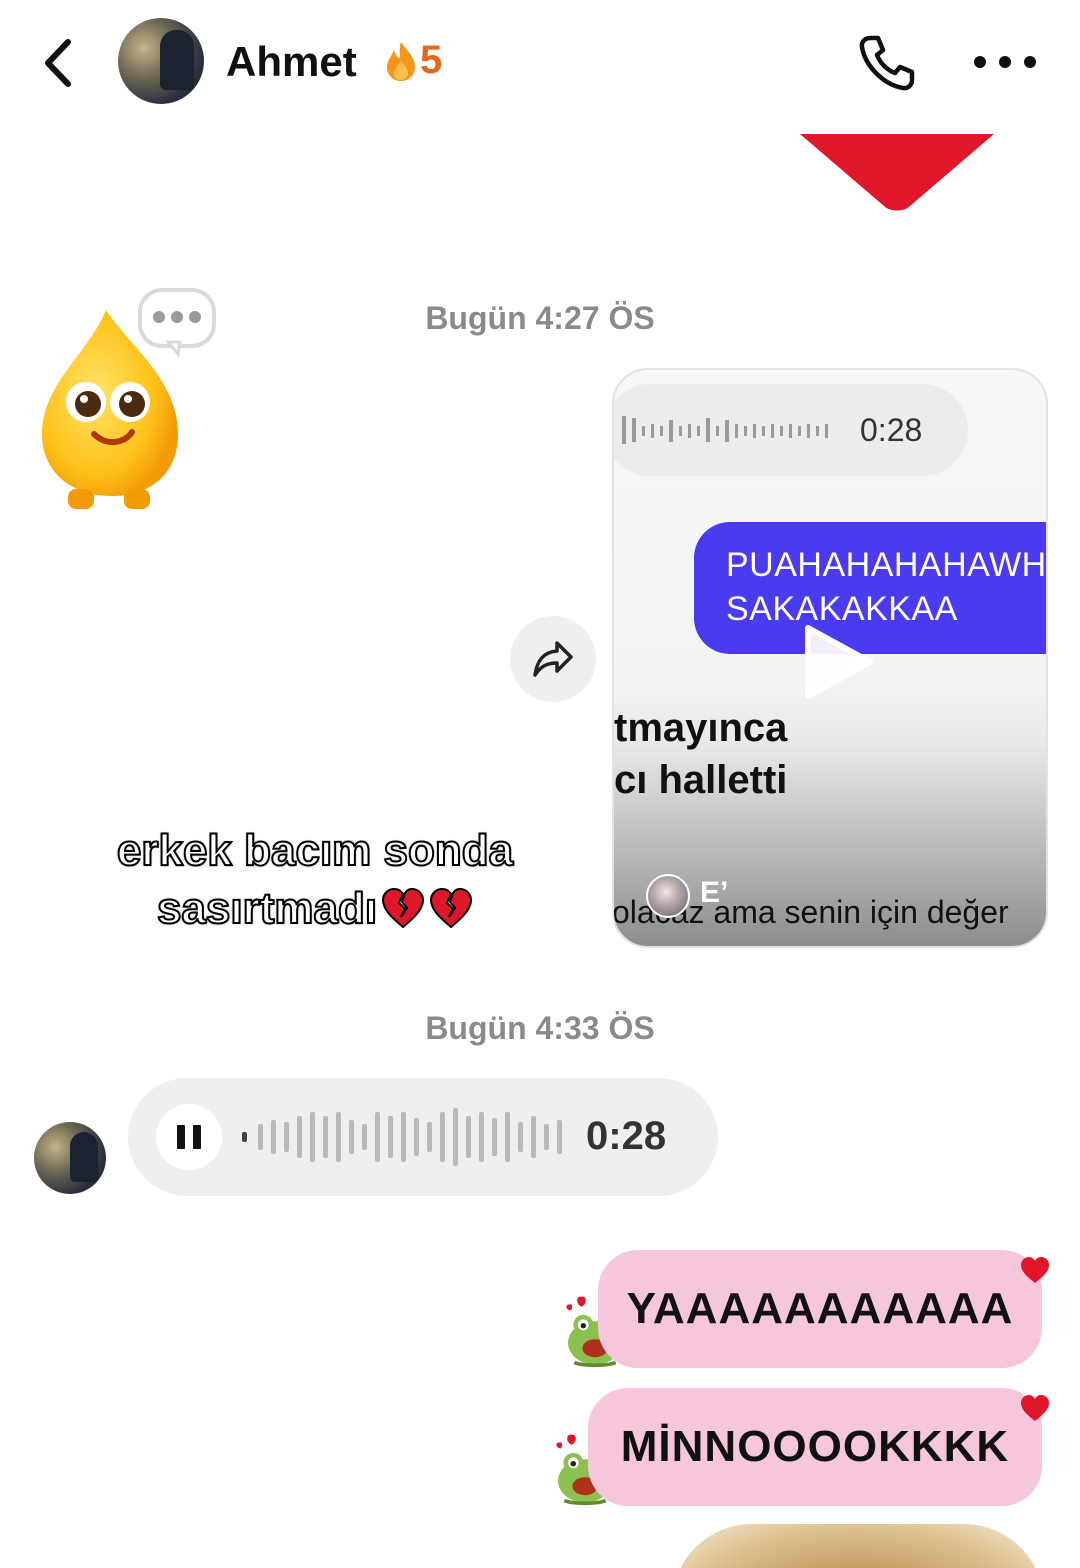 Image resolution: width=1080 pixels, height=1568 pixels. Describe the element at coordinates (540, 1028) in the screenshot. I see `timestamp: Bugün 4:33 ÖS` at that location.